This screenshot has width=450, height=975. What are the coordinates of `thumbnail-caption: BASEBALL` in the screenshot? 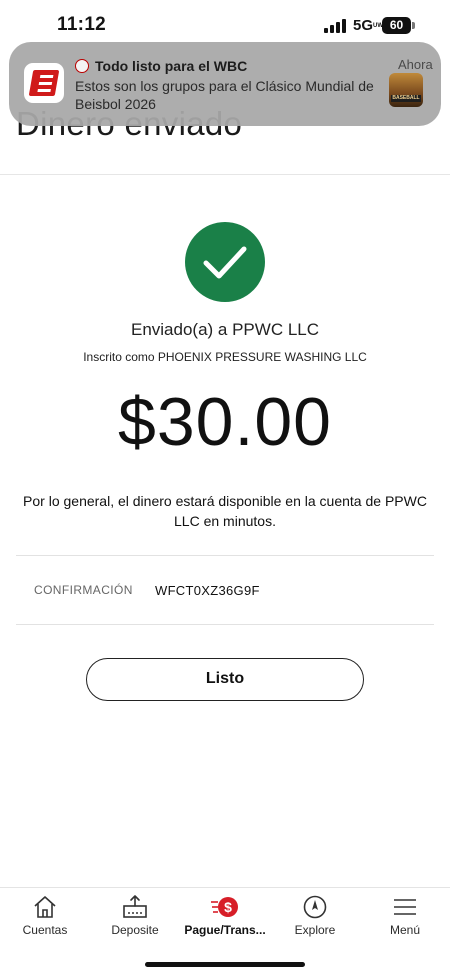 It's located at (406, 98).